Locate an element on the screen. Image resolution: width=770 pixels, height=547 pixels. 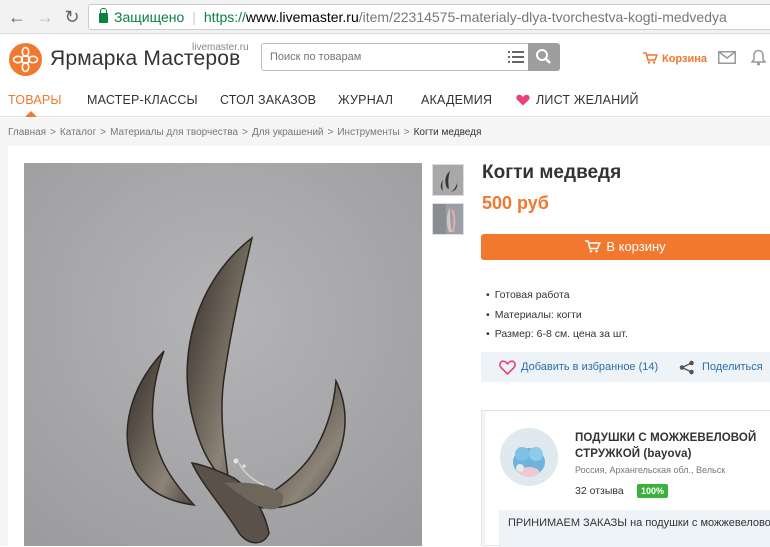
search-icon is located at coordinates (543, 56).